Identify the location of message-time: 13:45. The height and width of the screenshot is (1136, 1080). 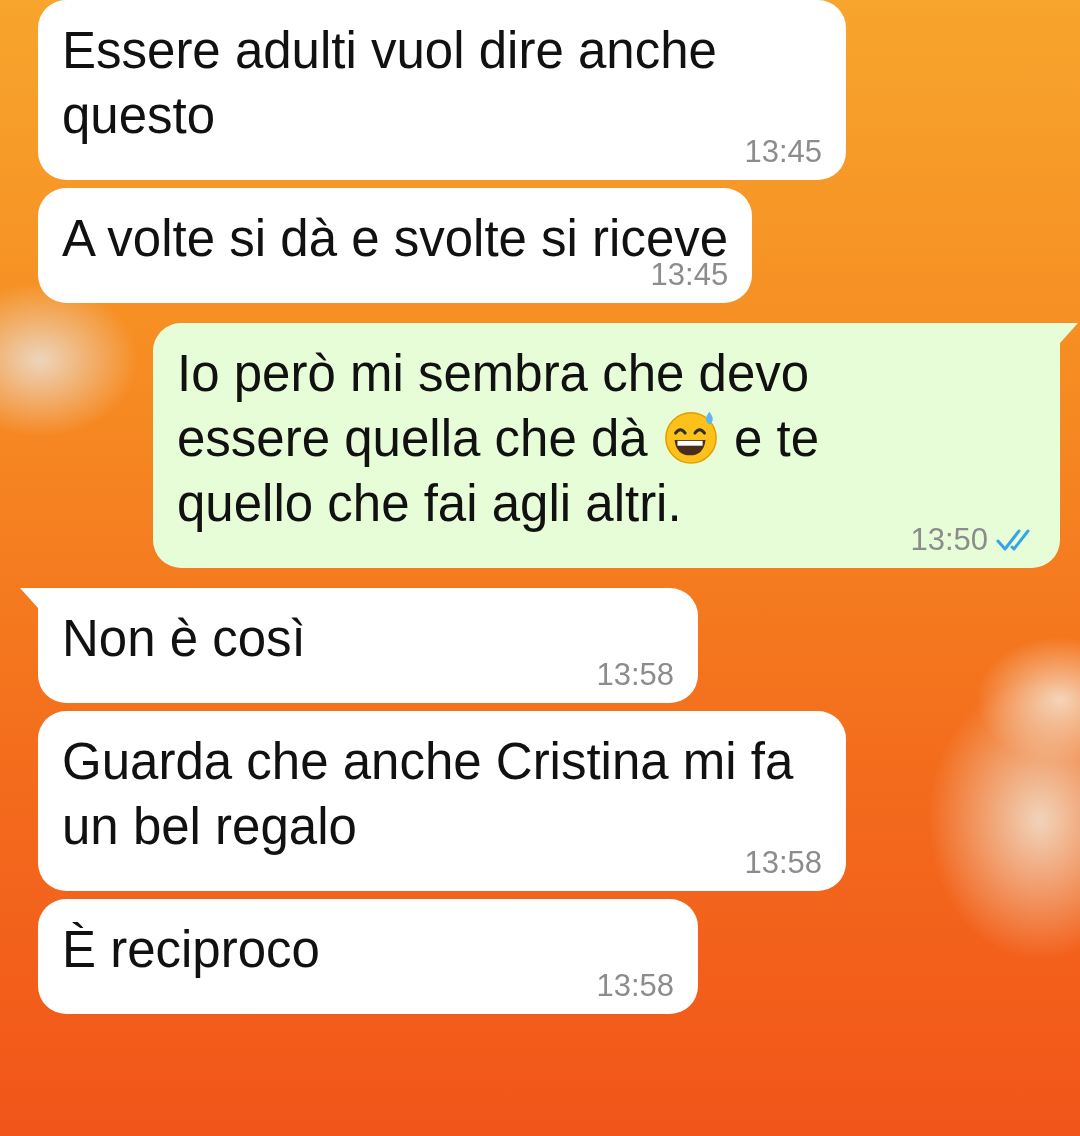
(783, 152).